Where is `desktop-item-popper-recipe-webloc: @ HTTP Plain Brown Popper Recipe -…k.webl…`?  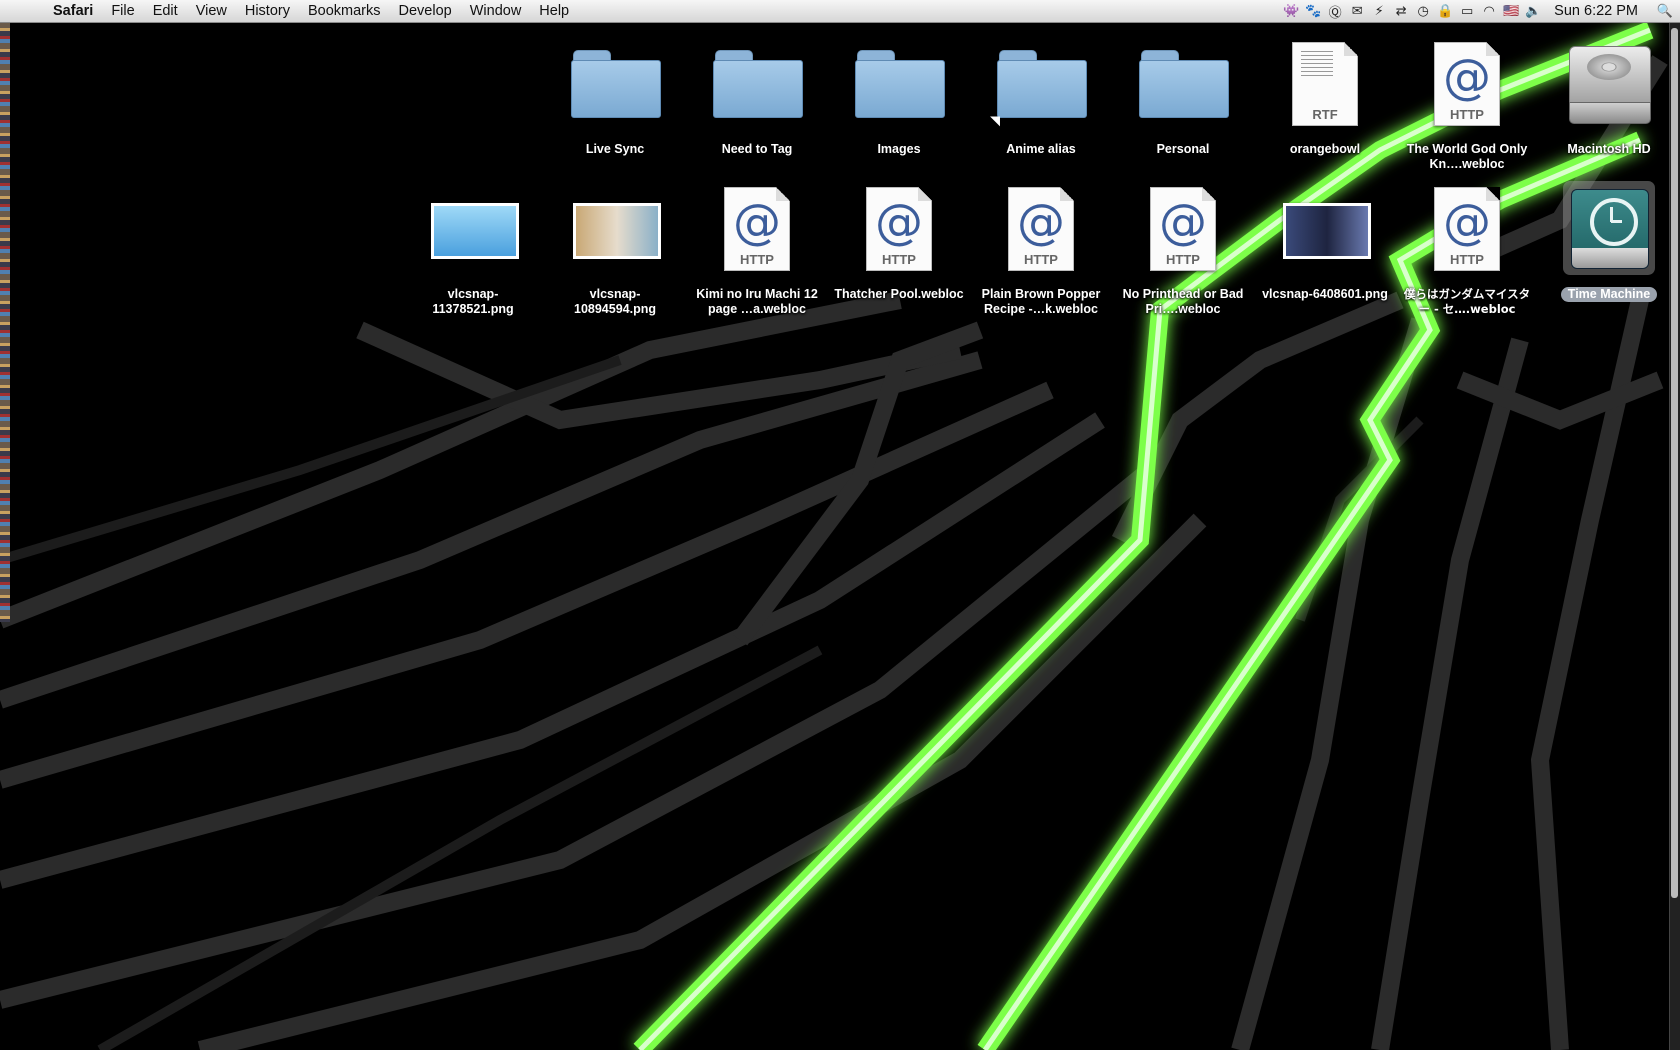
desktop-item-popper-recipe-webloc: @ HTTP Plain Brown Popper Recipe -…k.webl… is located at coordinates (1041, 251).